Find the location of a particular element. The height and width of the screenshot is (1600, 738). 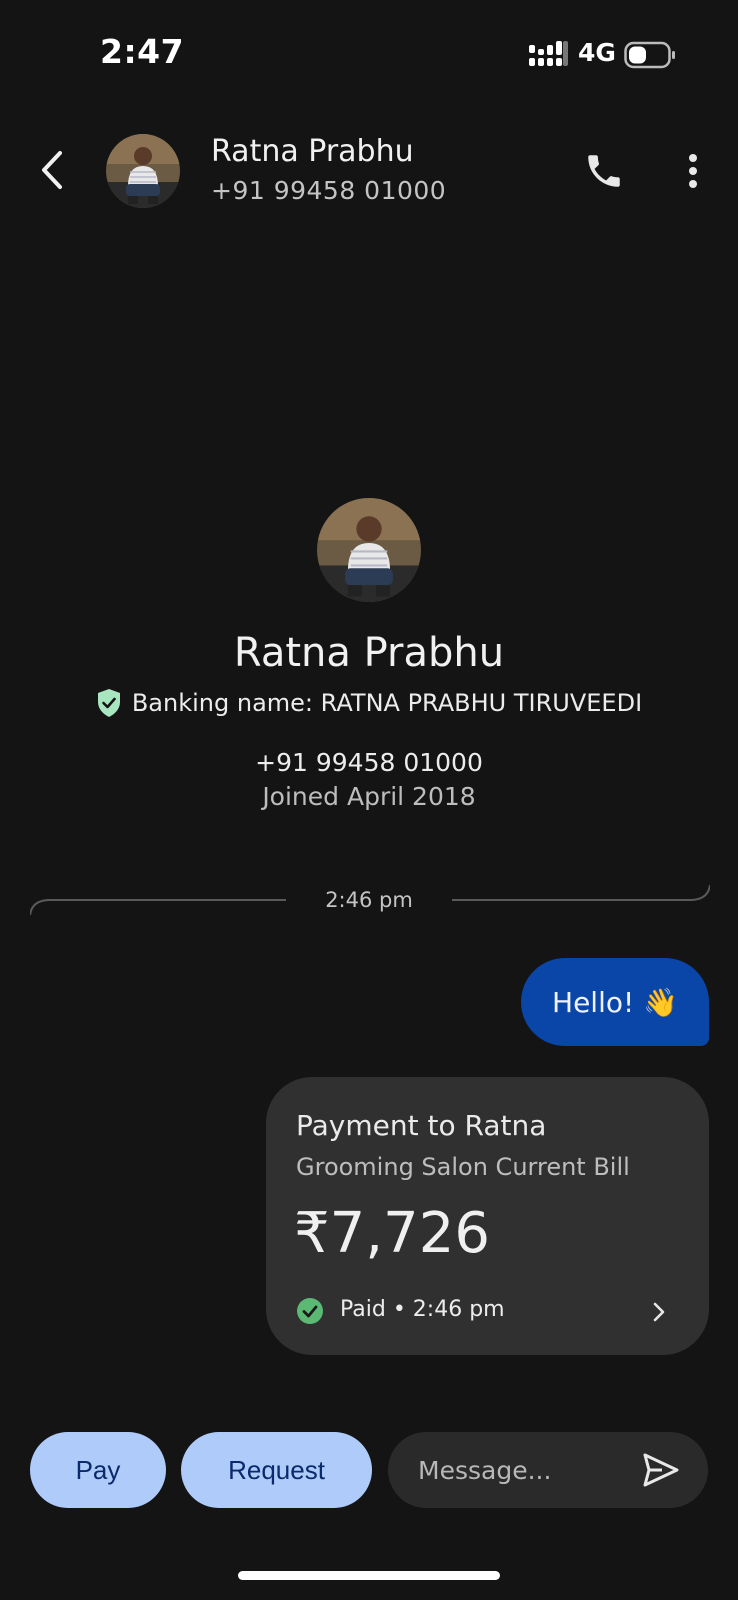

divider-timestamp: 2:46 pm is located at coordinates (369, 900).